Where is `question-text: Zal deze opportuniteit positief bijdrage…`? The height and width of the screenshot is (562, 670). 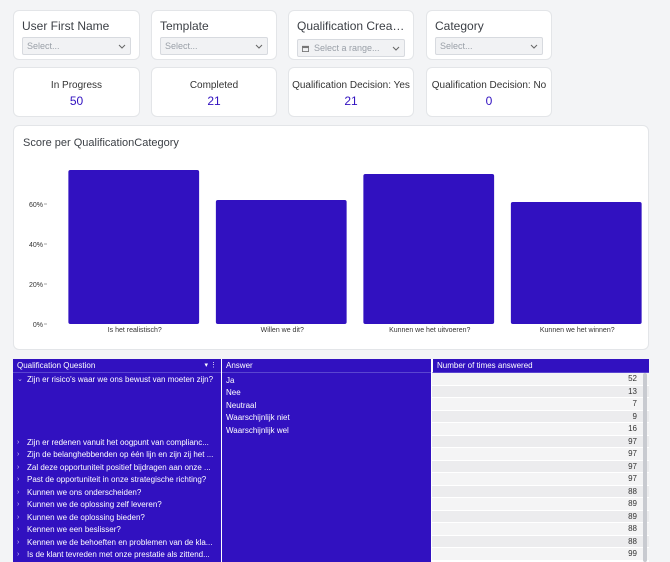 question-text: Zal deze opportuniteit positief bijdrage… is located at coordinates (119, 467).